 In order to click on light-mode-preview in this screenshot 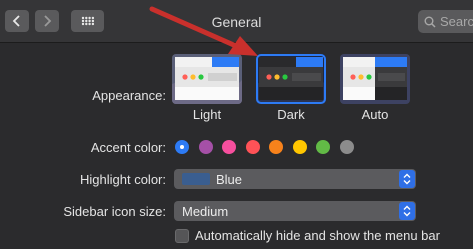, I will do `click(207, 79)`.